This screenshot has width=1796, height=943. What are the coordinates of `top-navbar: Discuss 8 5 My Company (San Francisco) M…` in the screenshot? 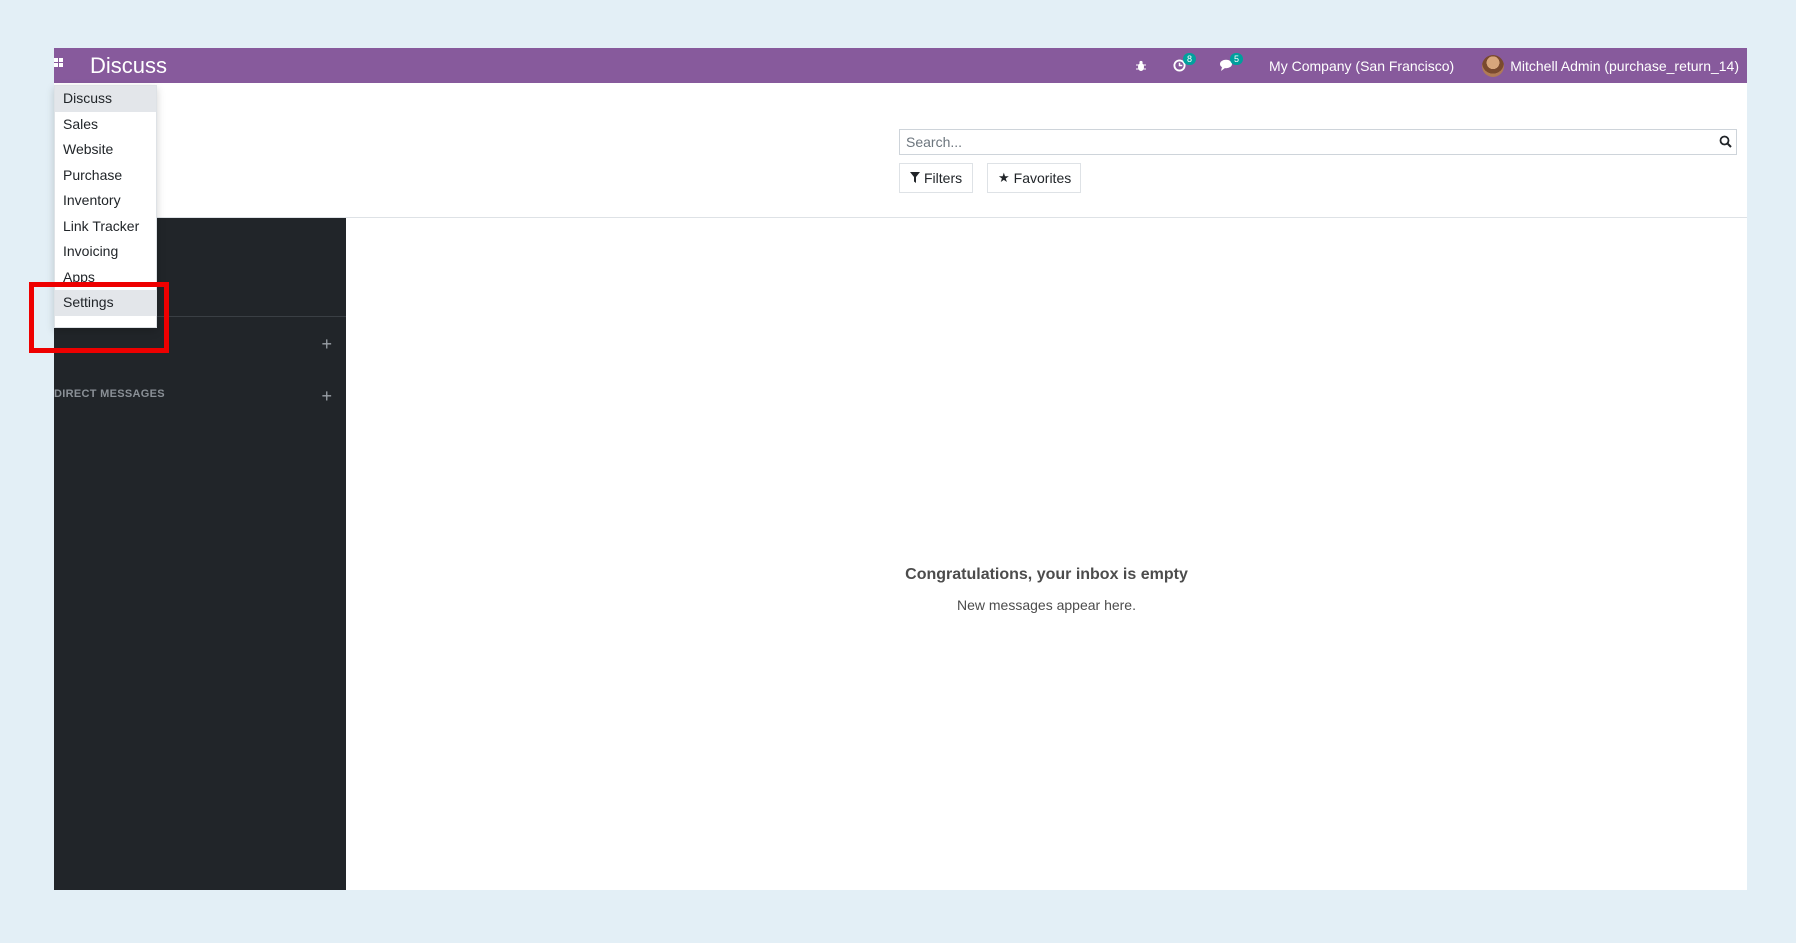 It's located at (900, 65).